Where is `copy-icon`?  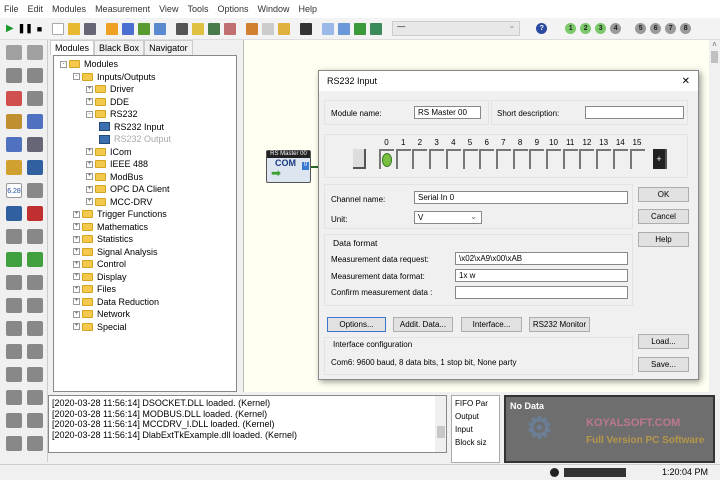
copy-icon is located at coordinates (268, 28).